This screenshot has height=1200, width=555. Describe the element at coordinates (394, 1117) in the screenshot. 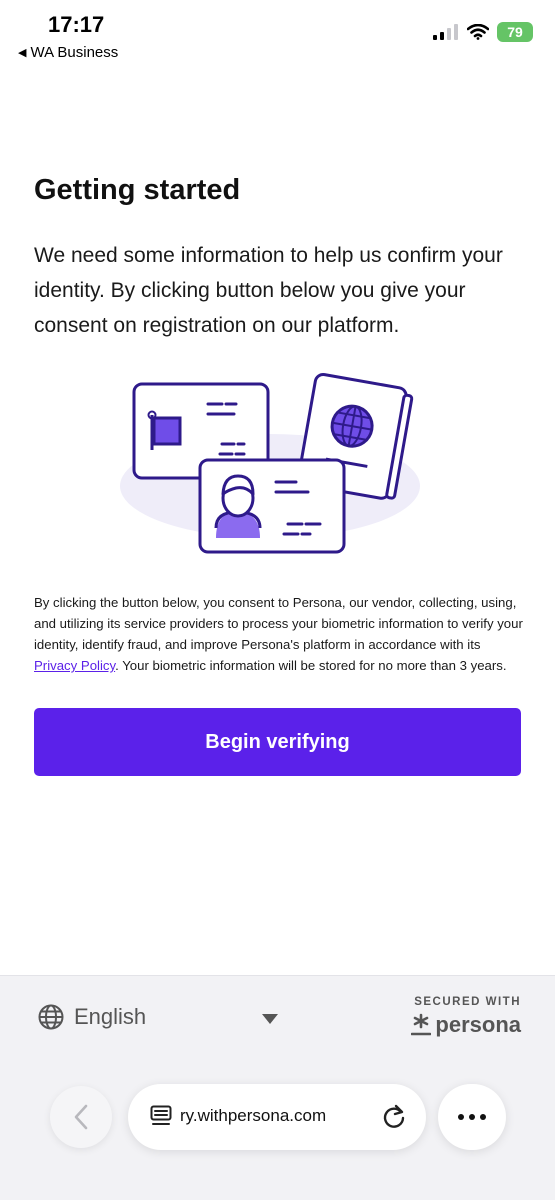

I see `reload-icon` at that location.